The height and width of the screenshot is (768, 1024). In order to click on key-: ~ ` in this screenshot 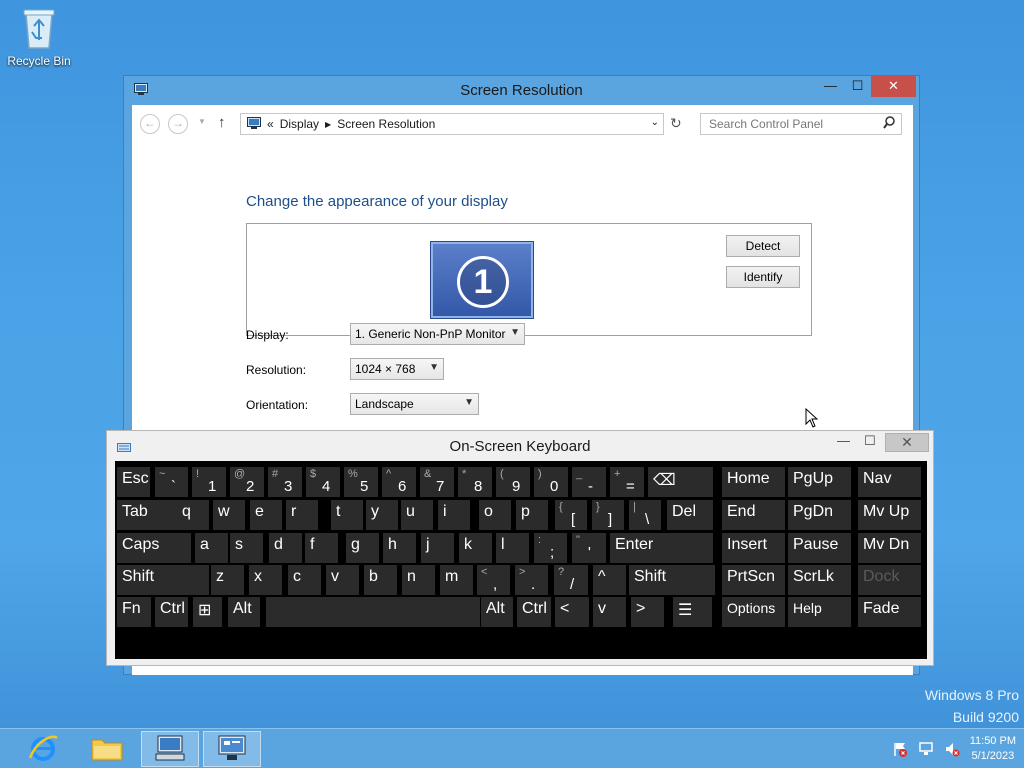, I will do `click(171, 482)`.